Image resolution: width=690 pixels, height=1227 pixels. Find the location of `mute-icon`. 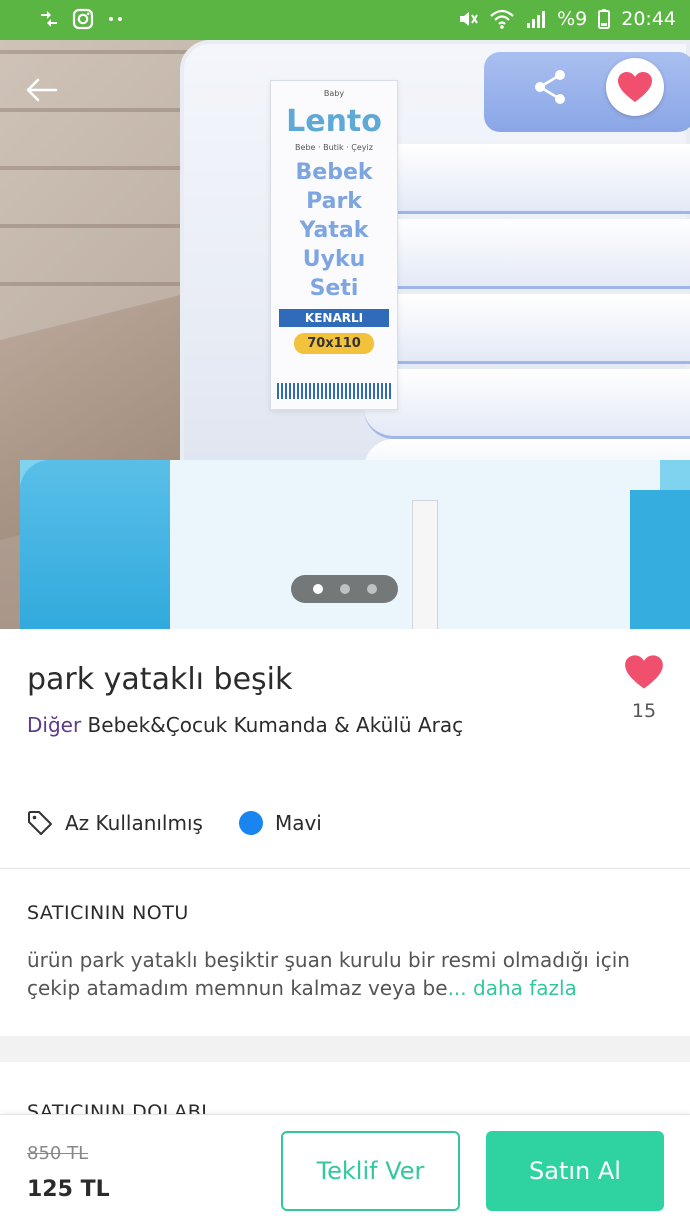

mute-icon is located at coordinates (468, 19).